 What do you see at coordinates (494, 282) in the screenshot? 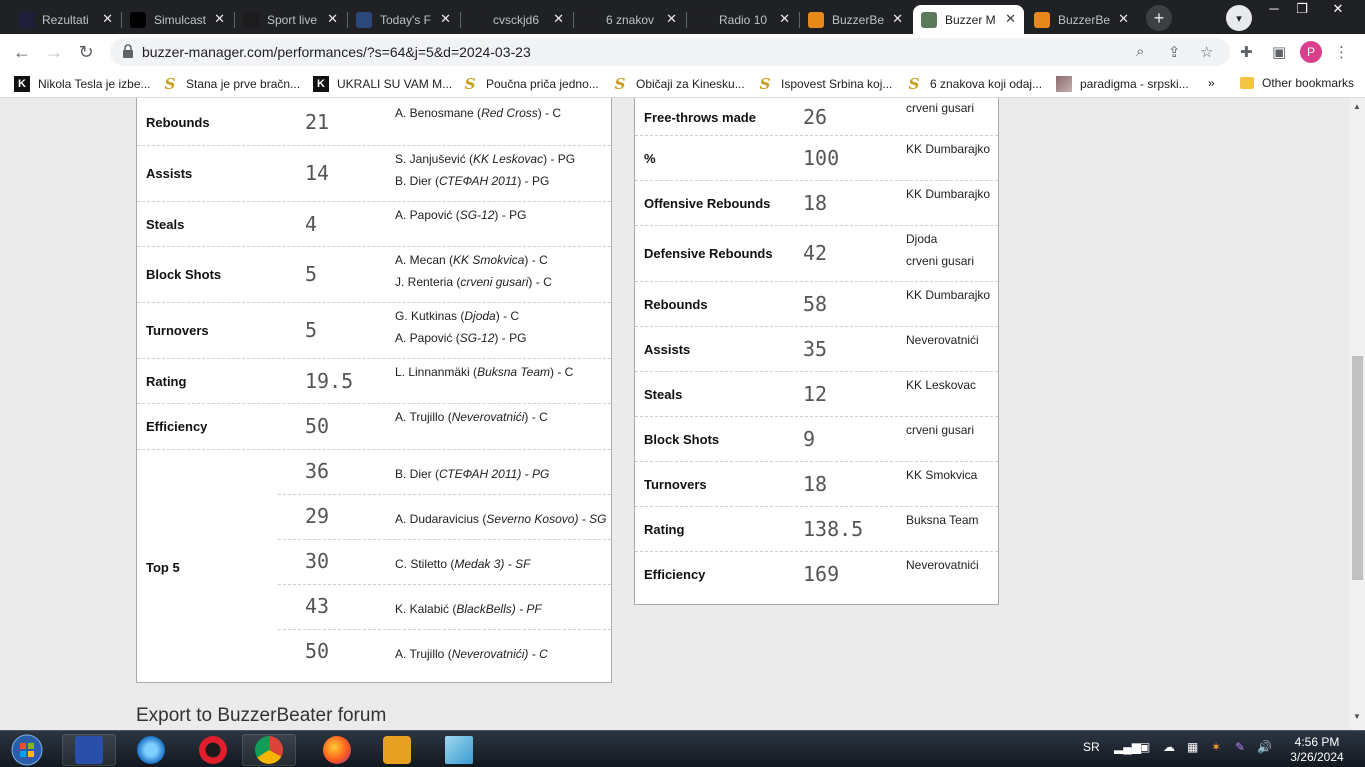
I see `player-team: crveni gusari` at bounding box center [494, 282].